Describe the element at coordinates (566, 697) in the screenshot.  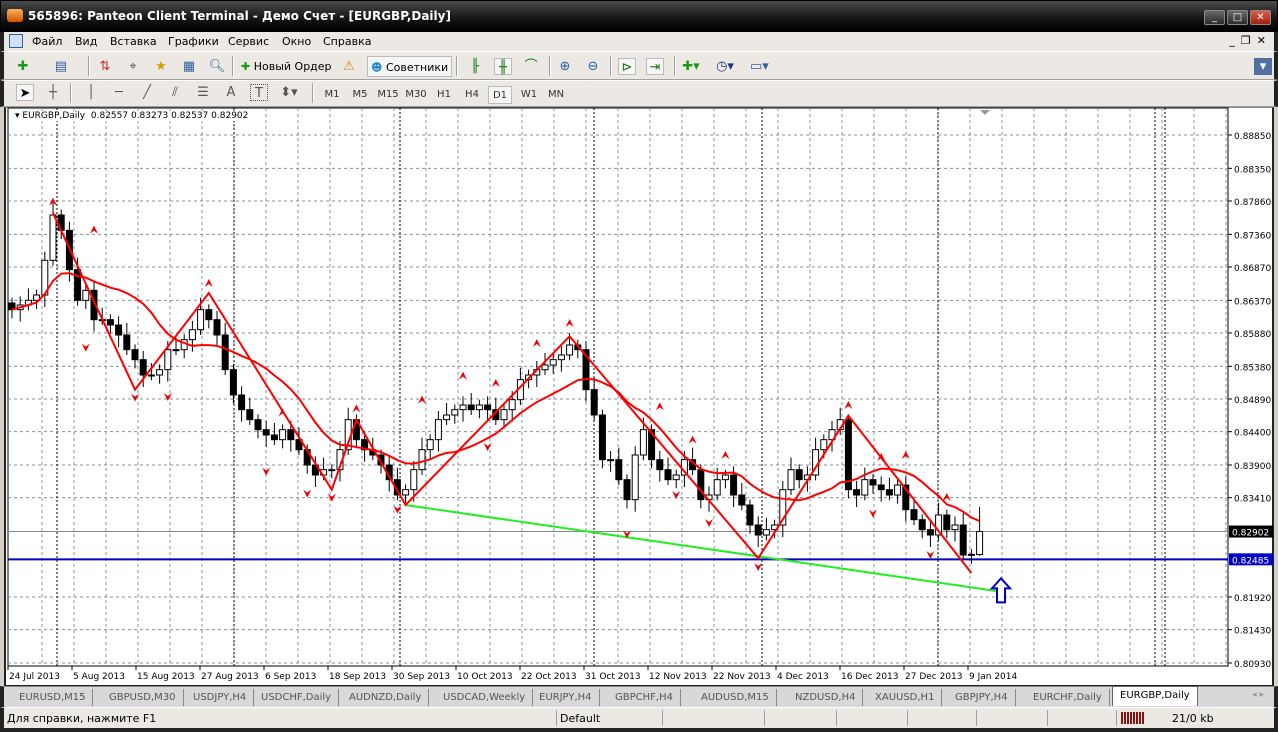
I see `chart-tab: EURJPY,H4` at that location.